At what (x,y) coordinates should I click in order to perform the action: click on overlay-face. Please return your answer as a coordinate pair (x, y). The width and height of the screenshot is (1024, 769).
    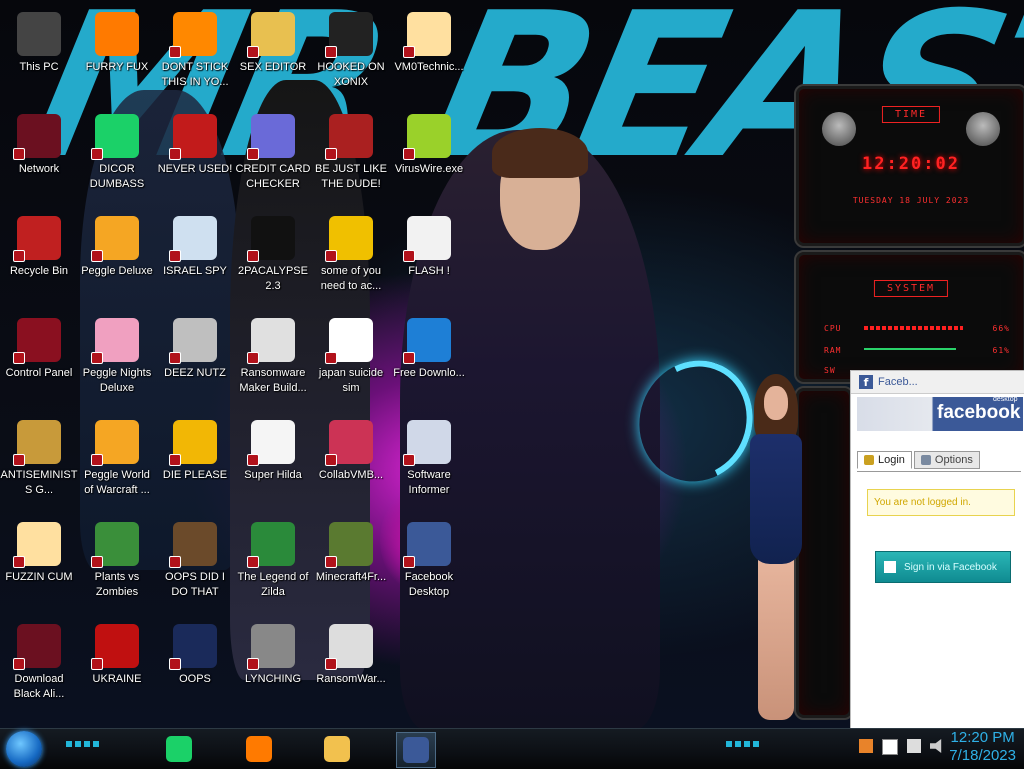
    Looking at the image, I should click on (776, 403).